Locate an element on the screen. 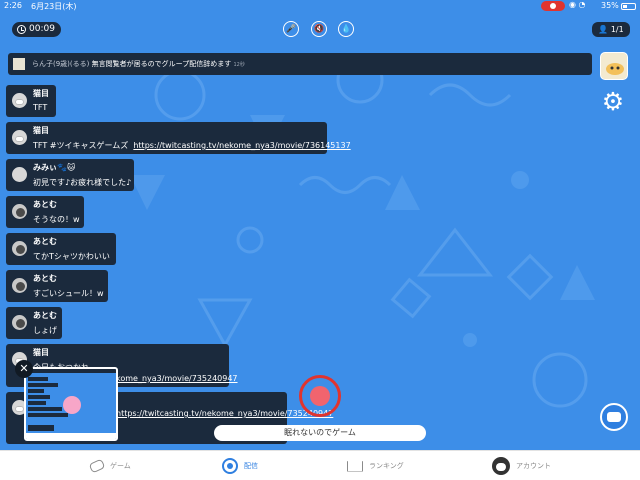 The image size is (640, 480). tab-ranking: ランキング is located at coordinates (375, 465).